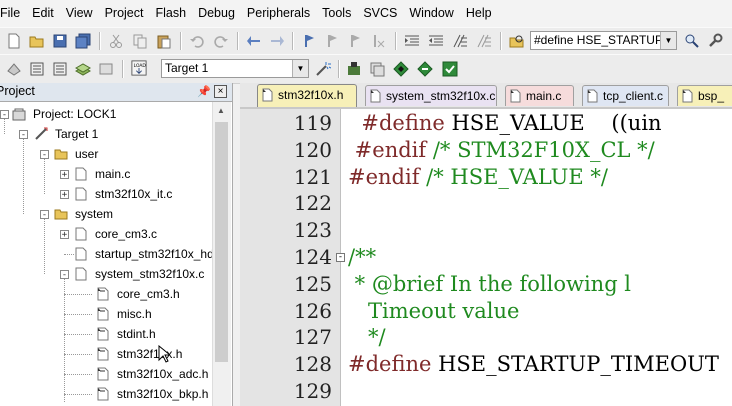 This screenshot has width=732, height=406. I want to click on run-time-env-icon, so click(450, 69).